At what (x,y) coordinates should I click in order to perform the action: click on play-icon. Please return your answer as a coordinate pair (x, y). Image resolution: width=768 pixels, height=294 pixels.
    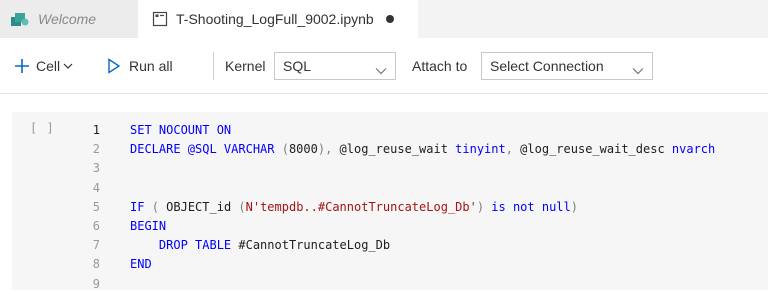
    Looking at the image, I should click on (114, 66).